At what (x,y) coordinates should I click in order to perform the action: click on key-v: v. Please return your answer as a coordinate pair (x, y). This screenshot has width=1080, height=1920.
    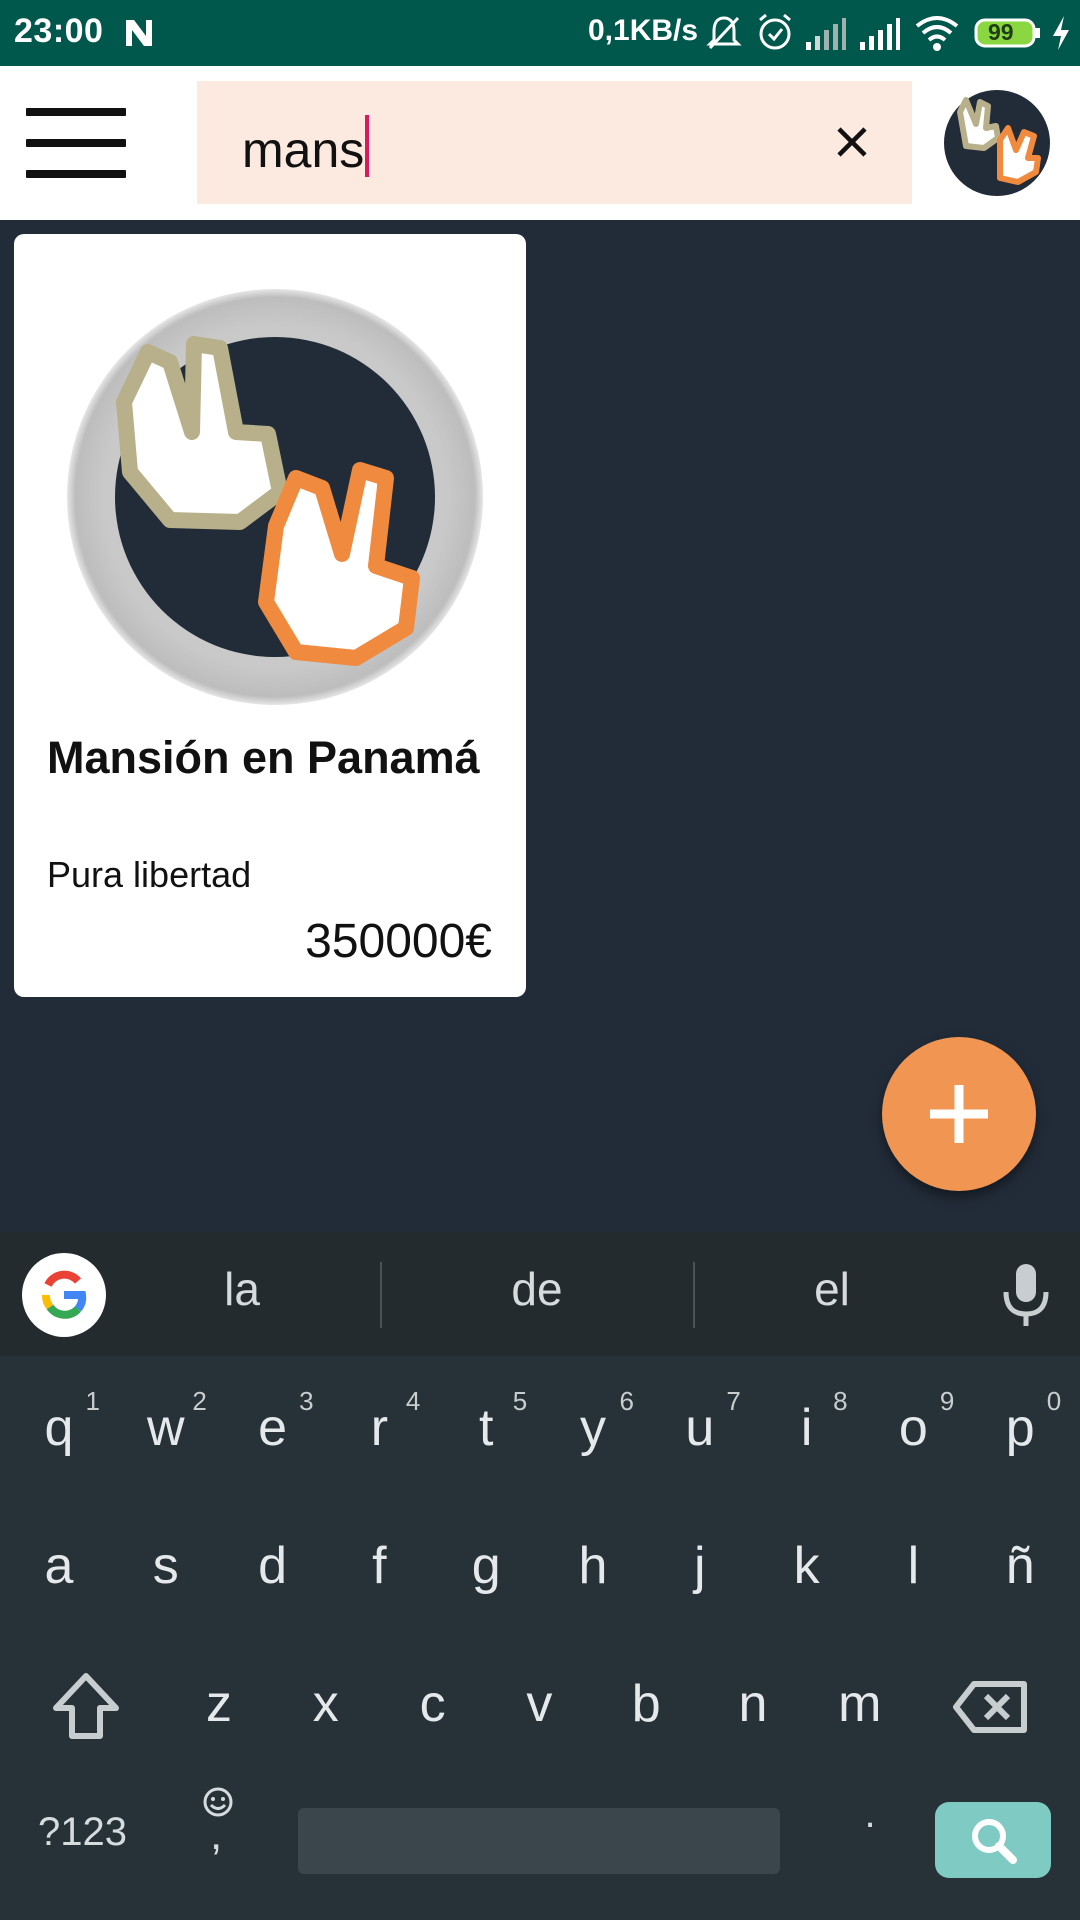
    Looking at the image, I should click on (539, 1700).